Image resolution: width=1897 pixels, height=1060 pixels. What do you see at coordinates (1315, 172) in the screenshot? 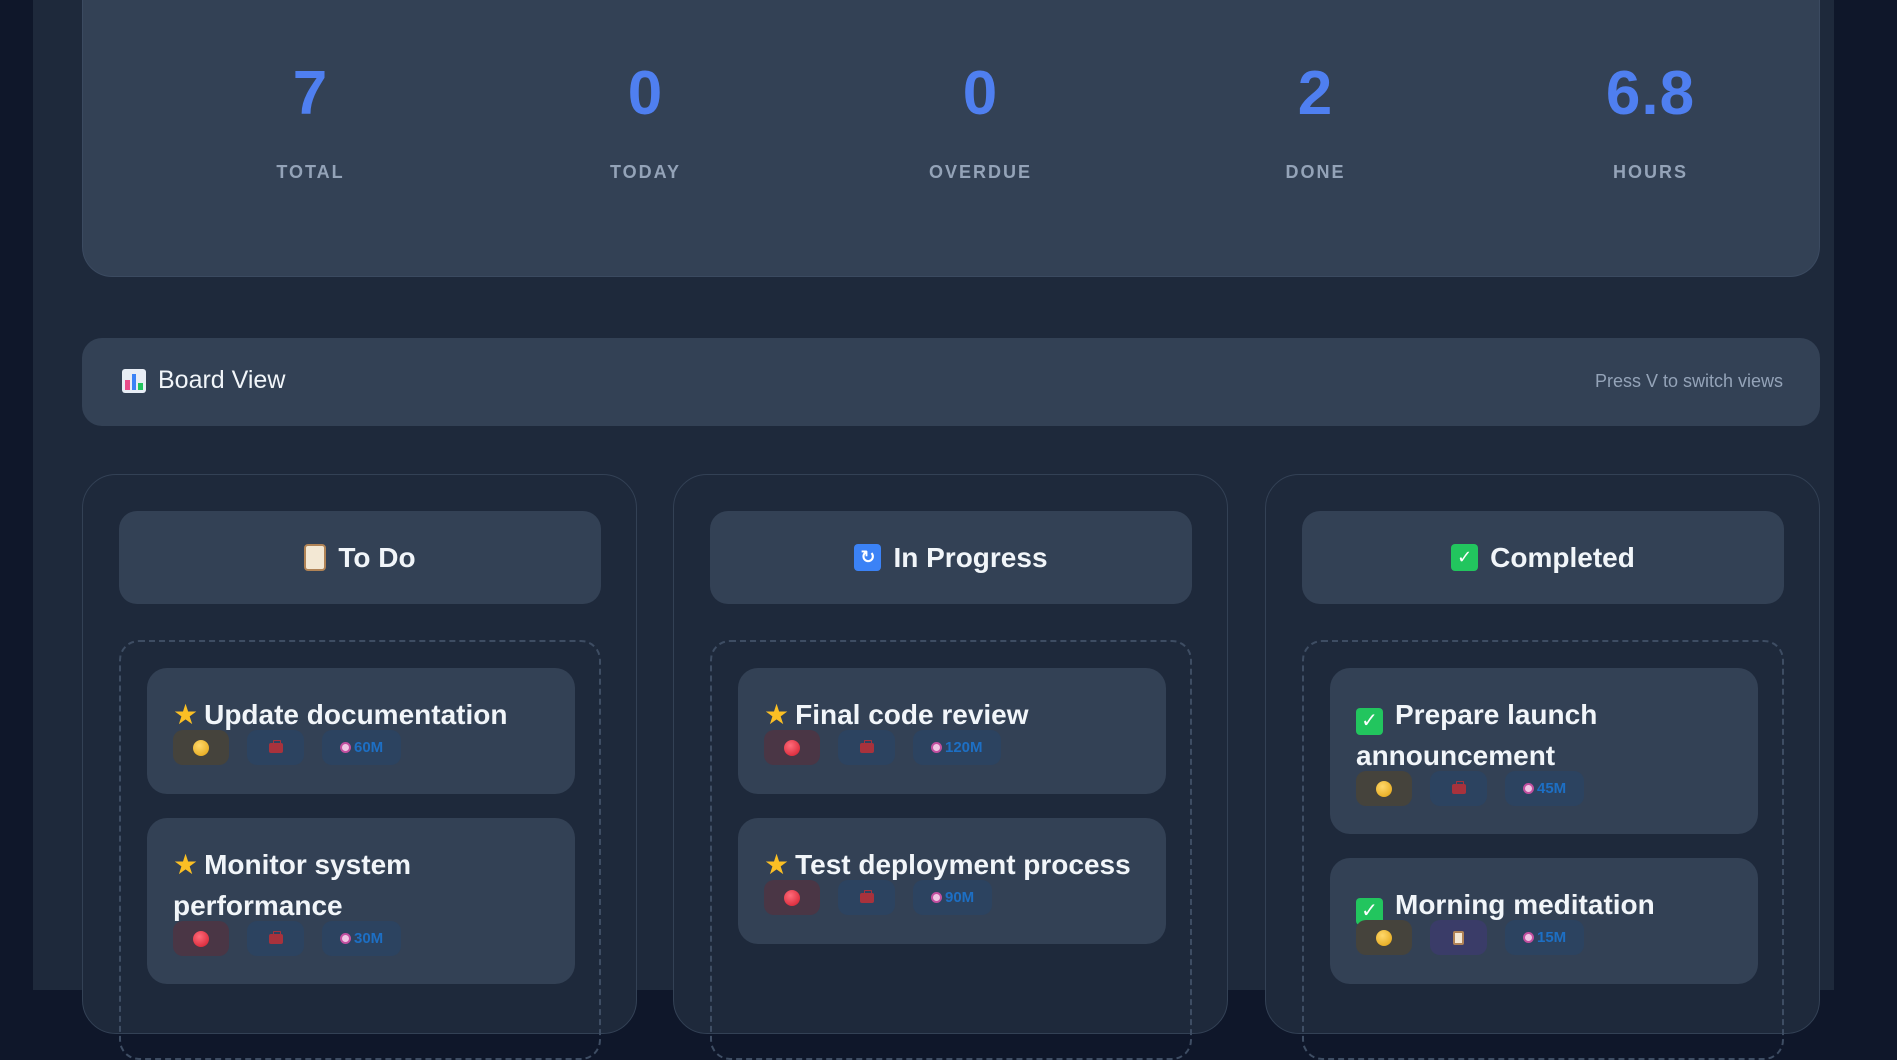
I see `stat-label: DONE` at bounding box center [1315, 172].